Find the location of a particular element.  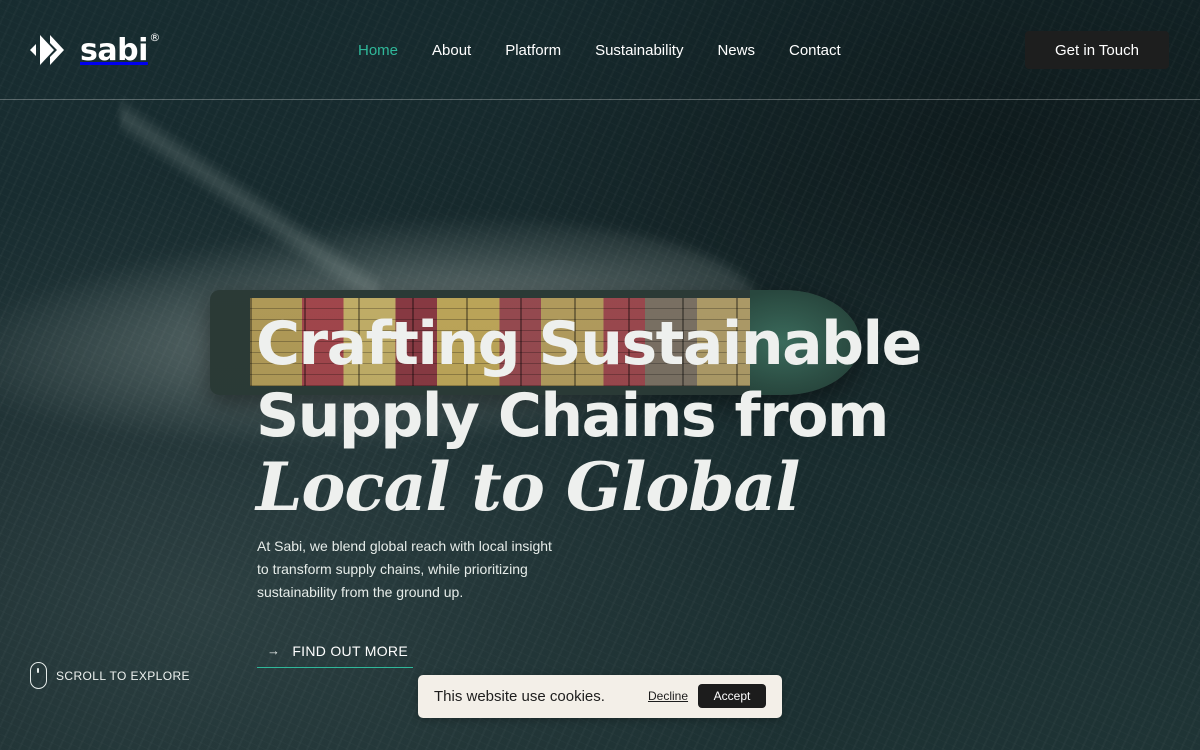

cookie-decline-button: Decline is located at coordinates (668, 696).